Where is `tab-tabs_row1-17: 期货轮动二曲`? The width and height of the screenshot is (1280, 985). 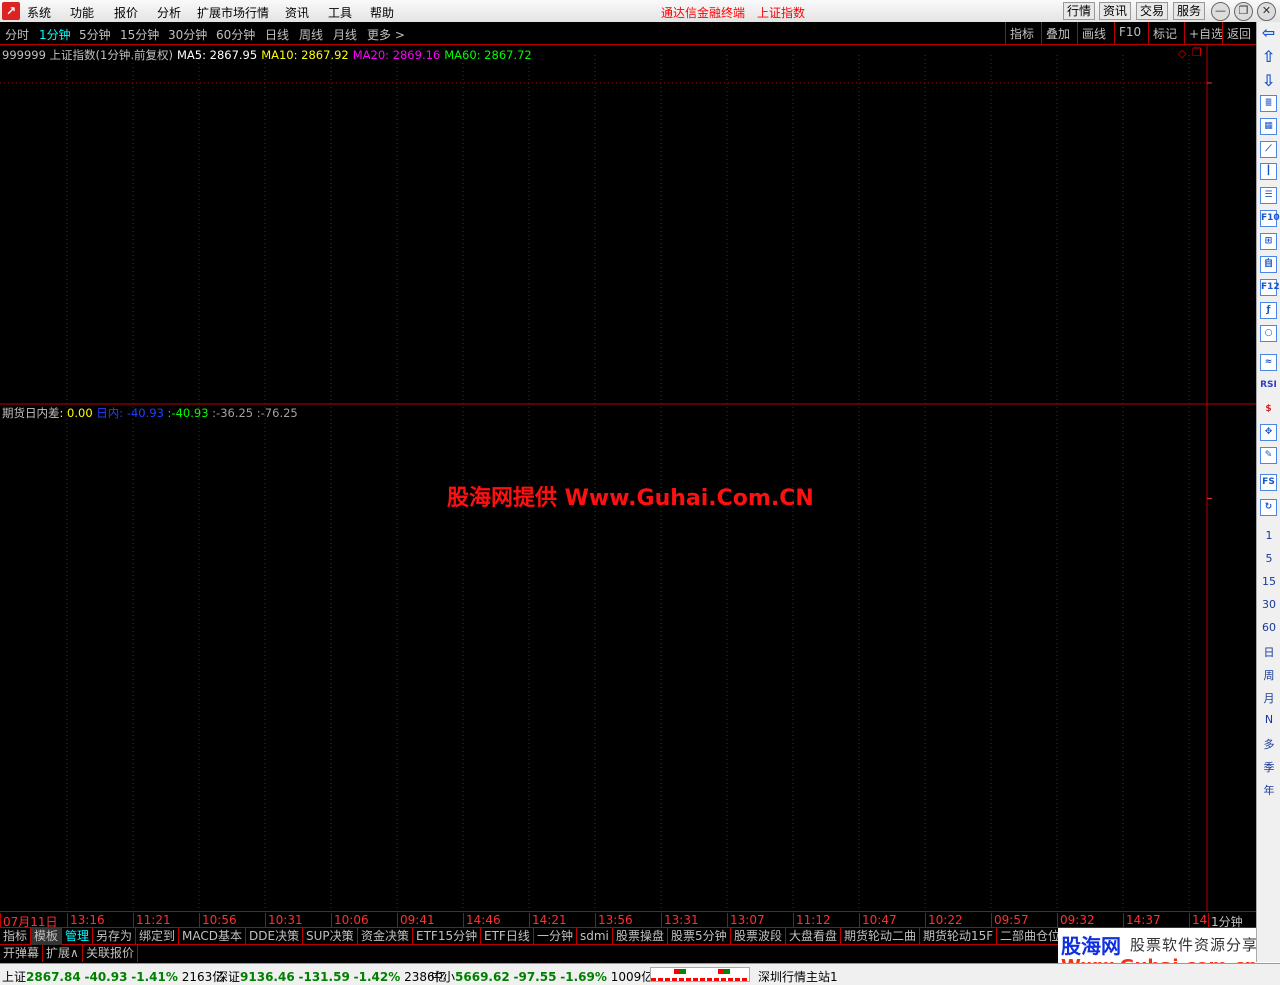
tab-tabs_row1-17: 期货轮动二曲 is located at coordinates (881, 936).